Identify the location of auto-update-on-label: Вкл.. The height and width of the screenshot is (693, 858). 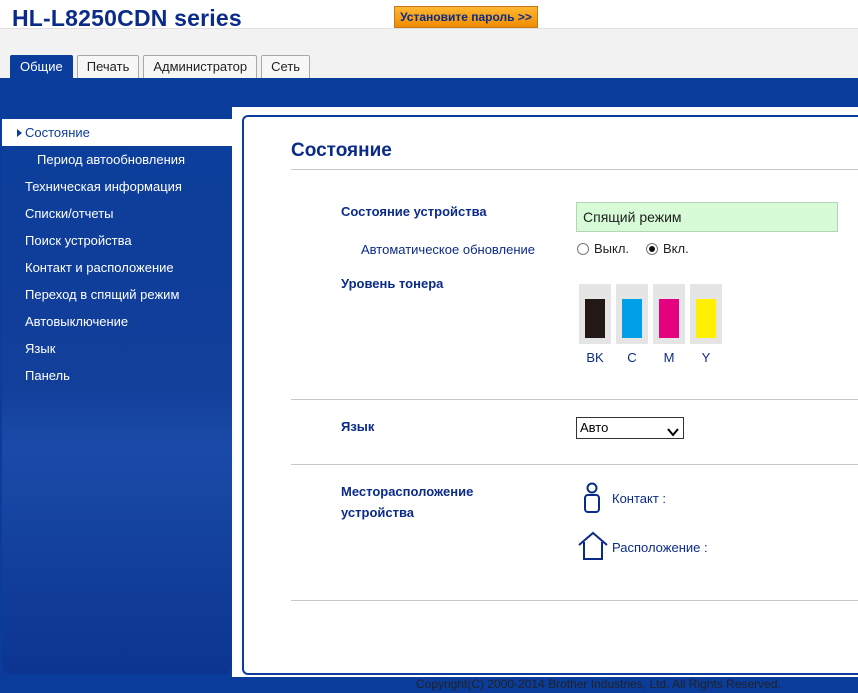
(676, 248).